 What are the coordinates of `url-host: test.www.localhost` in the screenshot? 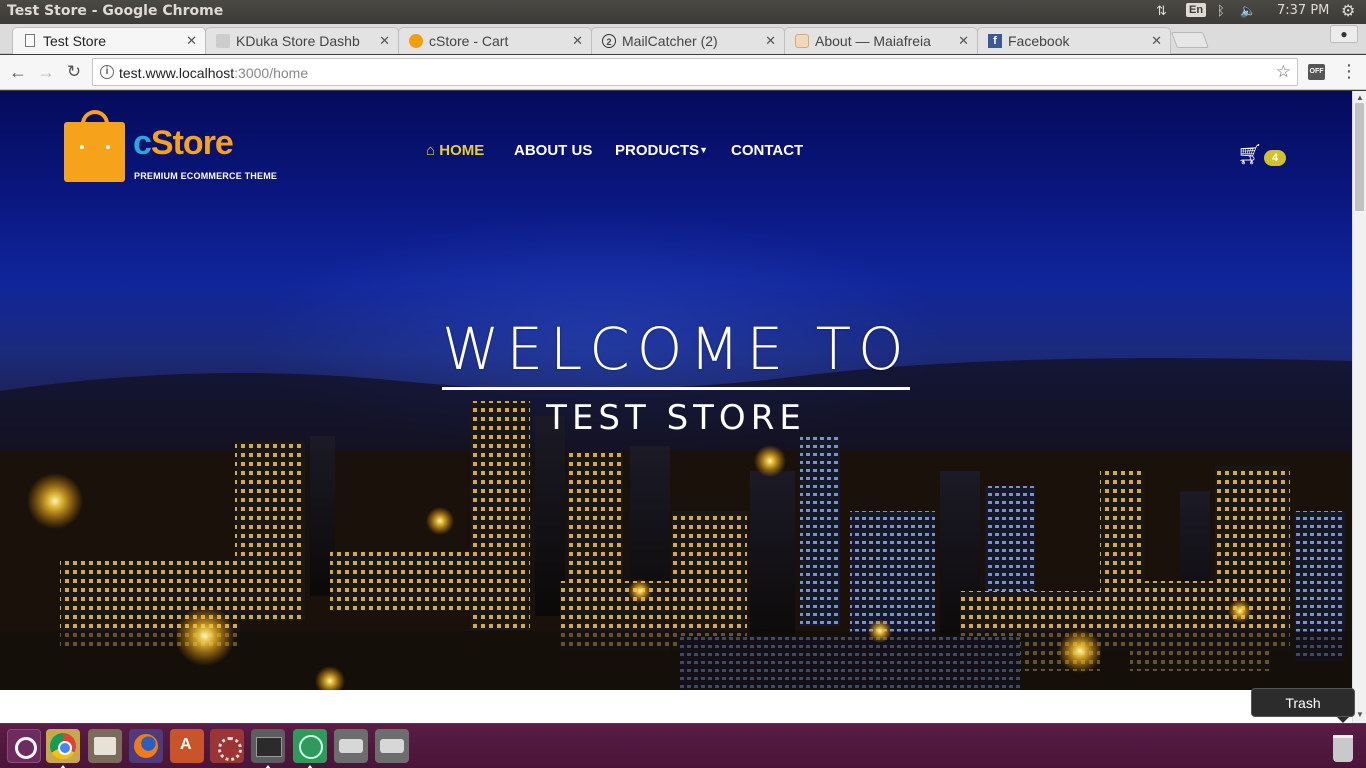 It's located at (177, 73).